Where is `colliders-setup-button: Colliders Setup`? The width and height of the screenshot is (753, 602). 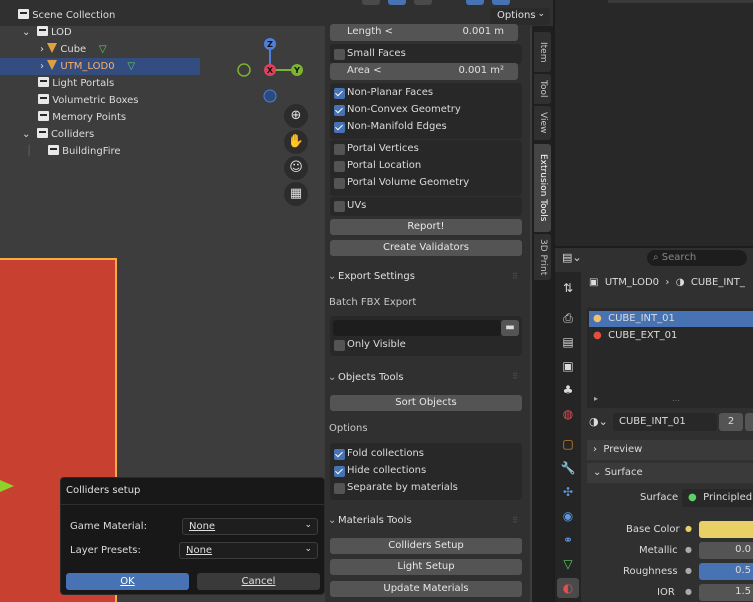
colliders-setup-button: Colliders Setup is located at coordinates (426, 546).